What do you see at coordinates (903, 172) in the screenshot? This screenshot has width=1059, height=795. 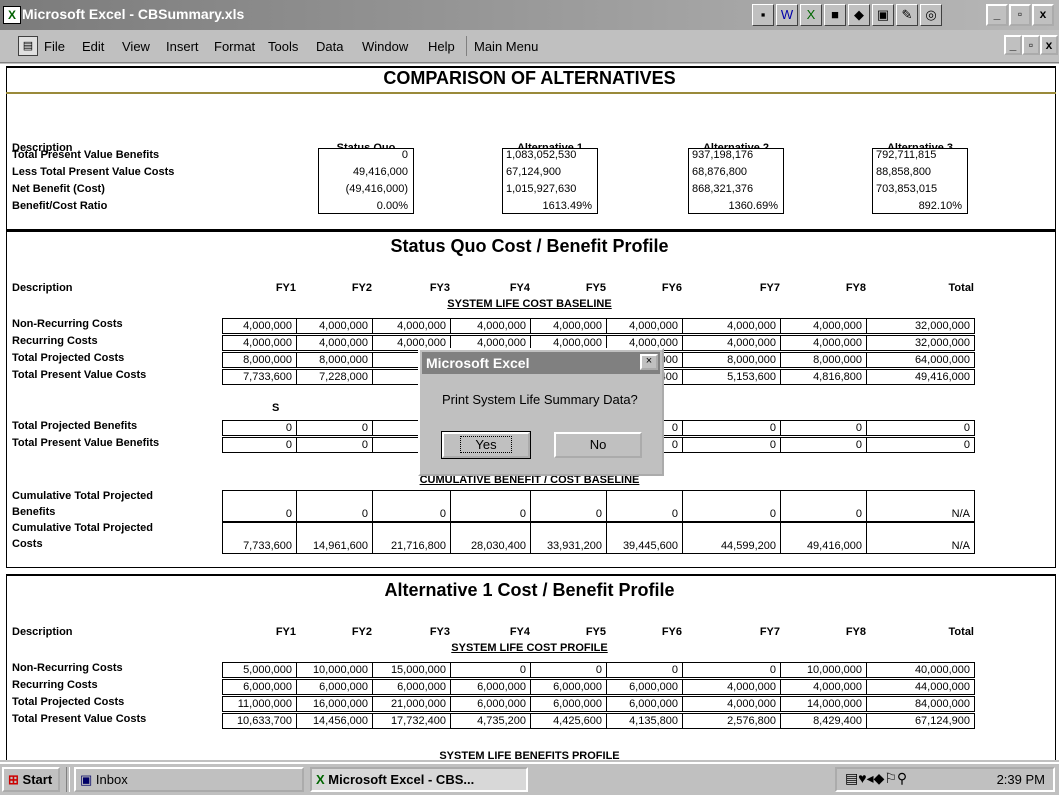 I see `summary-cell: 88,858,800` at bounding box center [903, 172].